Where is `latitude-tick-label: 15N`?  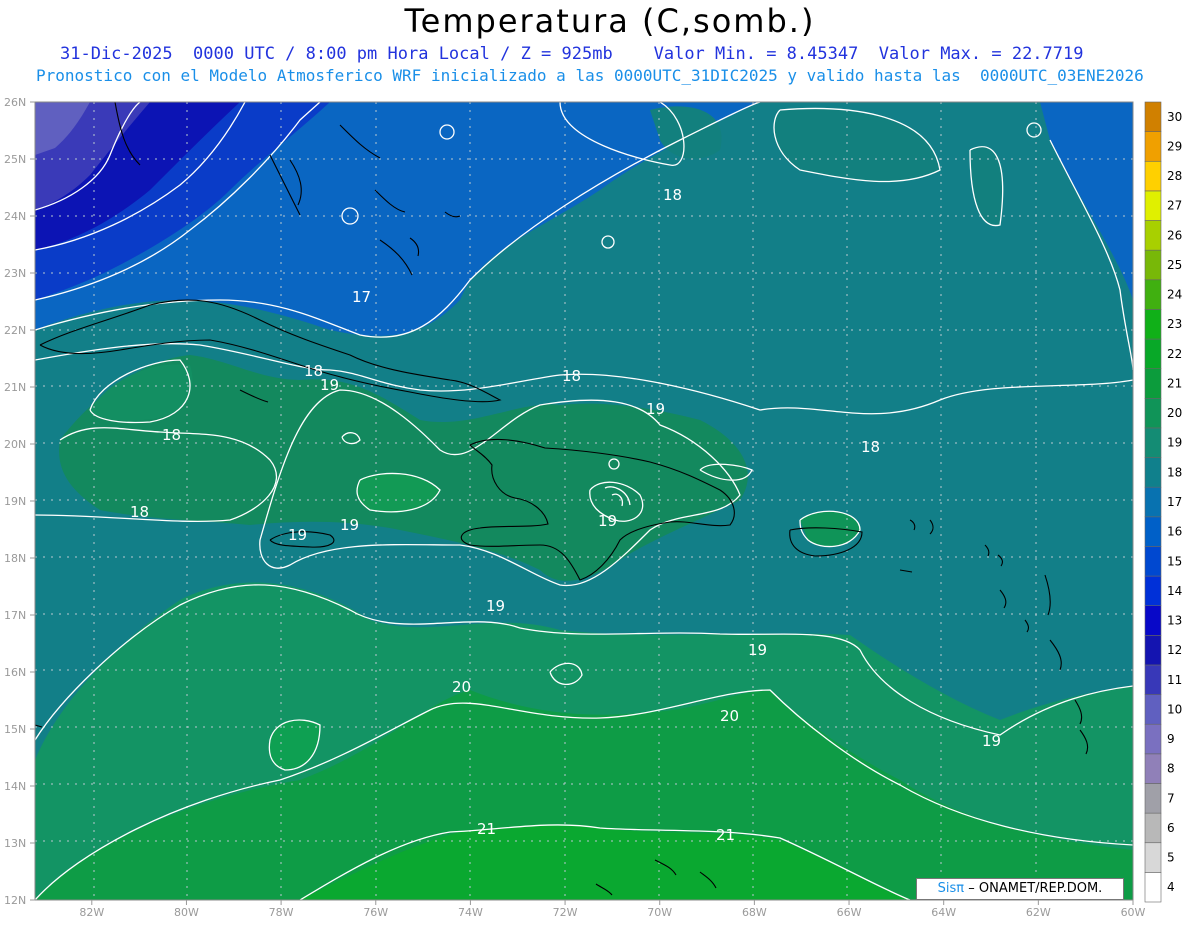
latitude-tick-label: 15N is located at coordinates (15, 729).